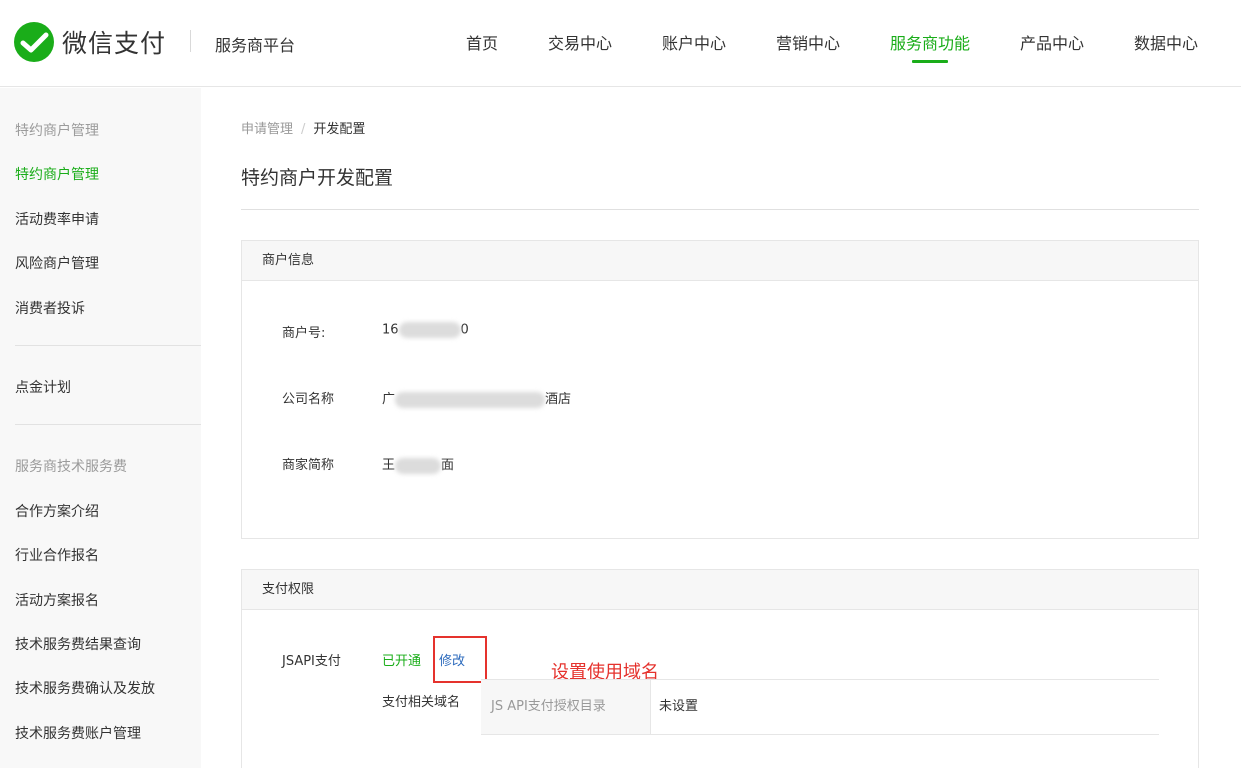  What do you see at coordinates (57, 131) in the screenshot?
I see `sidebar-group-merchant: 特约商户管理` at bounding box center [57, 131].